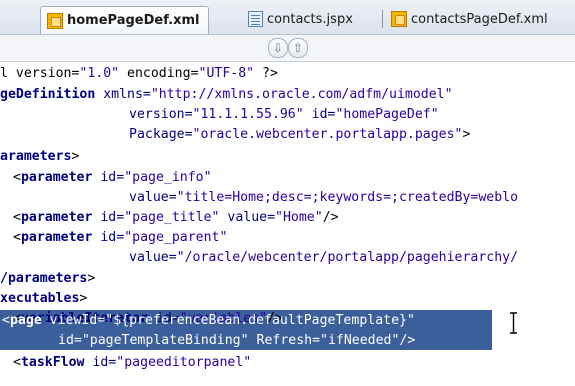 Image resolution: width=575 pixels, height=386 pixels. What do you see at coordinates (44, 278) in the screenshot?
I see `code-token: /parameters` at bounding box center [44, 278].